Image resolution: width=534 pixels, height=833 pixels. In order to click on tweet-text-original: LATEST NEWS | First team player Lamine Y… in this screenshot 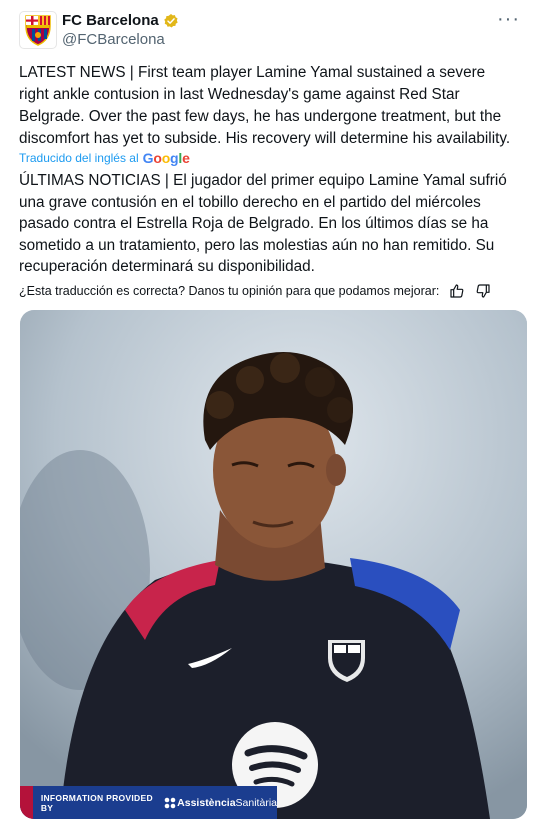, I will do `click(265, 105)`.